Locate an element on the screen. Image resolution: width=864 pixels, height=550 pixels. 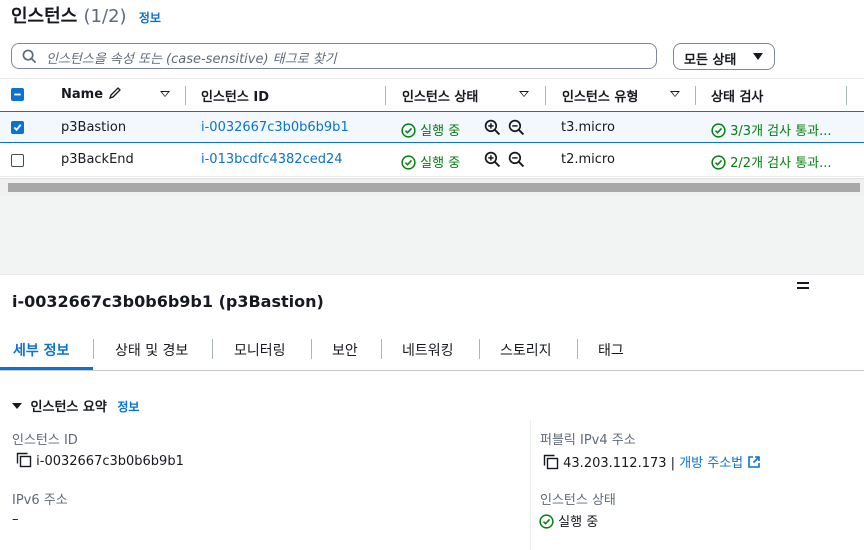
column-divider is located at coordinates (530, 485).